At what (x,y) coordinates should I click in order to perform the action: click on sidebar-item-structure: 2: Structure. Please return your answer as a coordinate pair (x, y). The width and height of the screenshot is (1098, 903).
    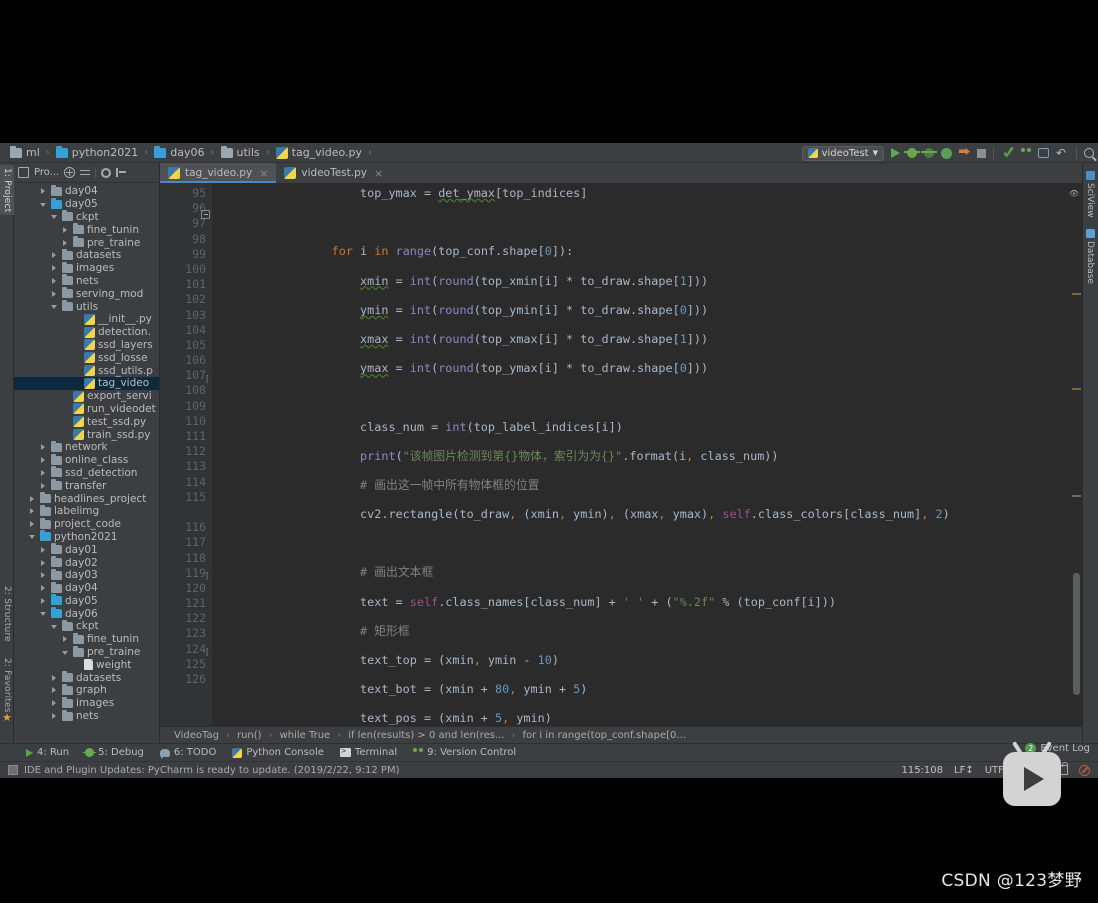
    Looking at the image, I should click on (7, 614).